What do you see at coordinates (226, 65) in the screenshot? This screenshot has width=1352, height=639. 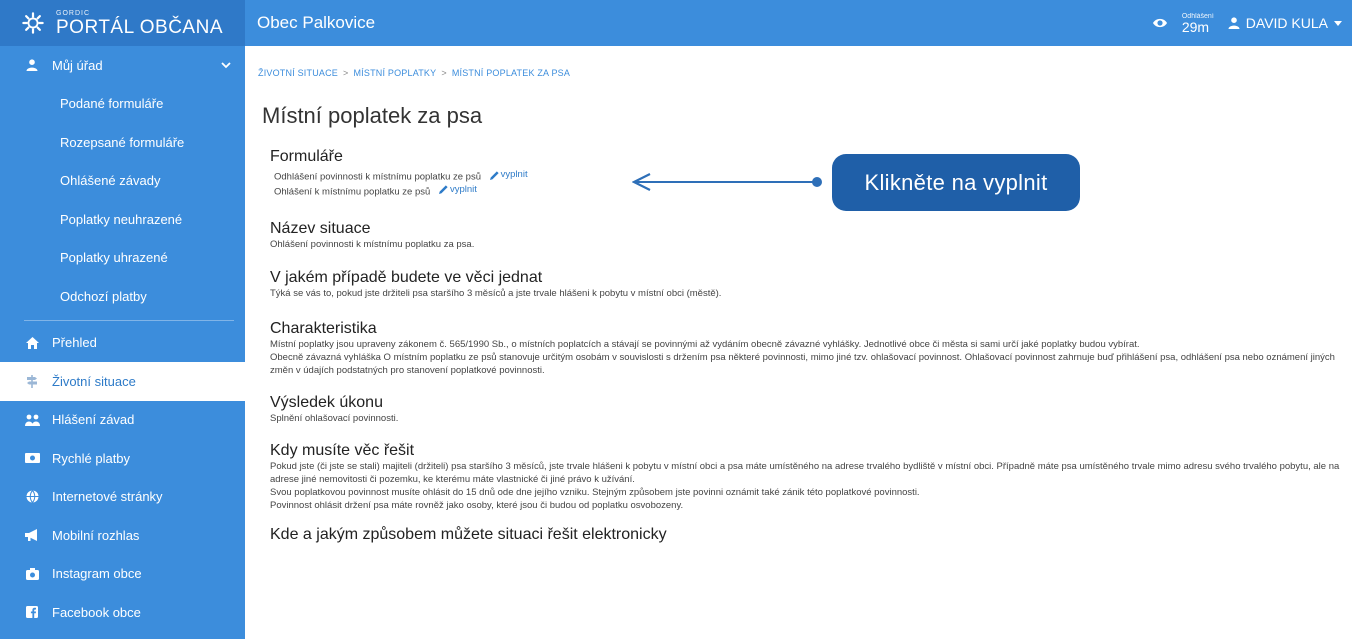 I see `chevron-down-icon` at bounding box center [226, 65].